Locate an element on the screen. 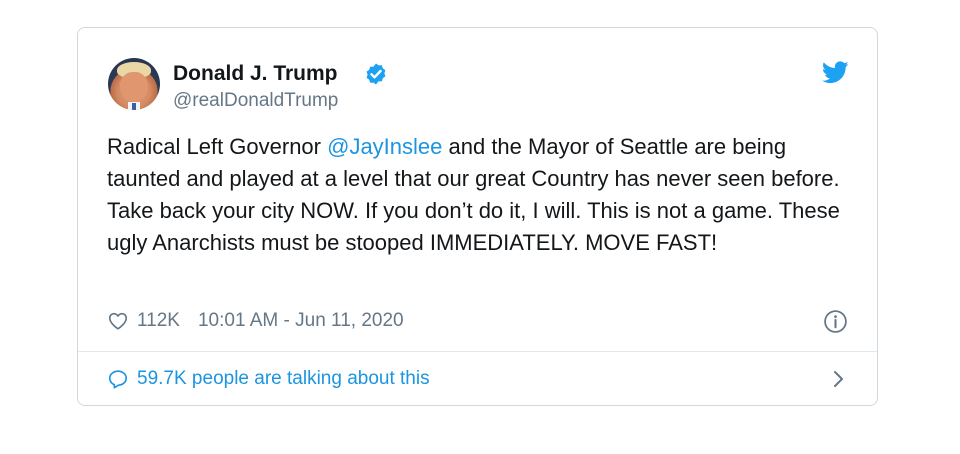 The image size is (960, 454). chevron-right-icon is located at coordinates (838, 379).